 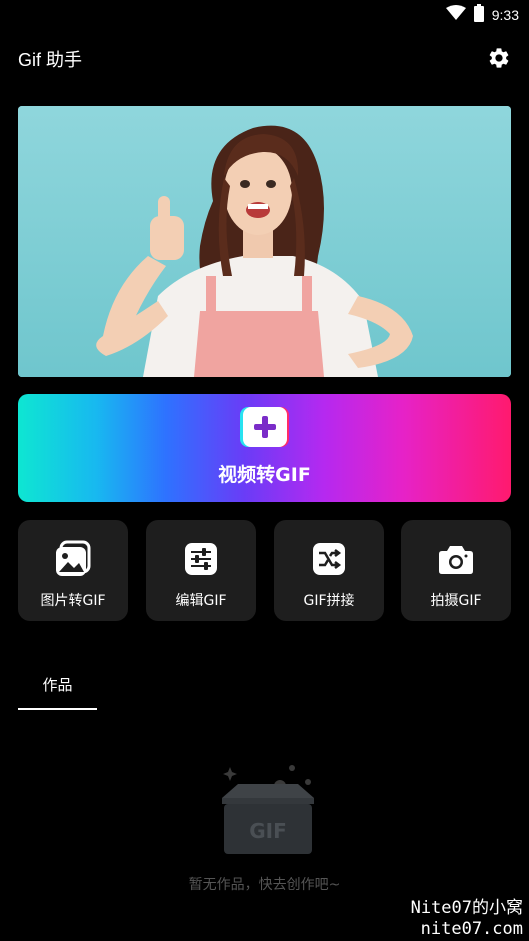 I want to click on empty-state-text: 暂无作品，快去创作吧~, so click(x=264, y=885).